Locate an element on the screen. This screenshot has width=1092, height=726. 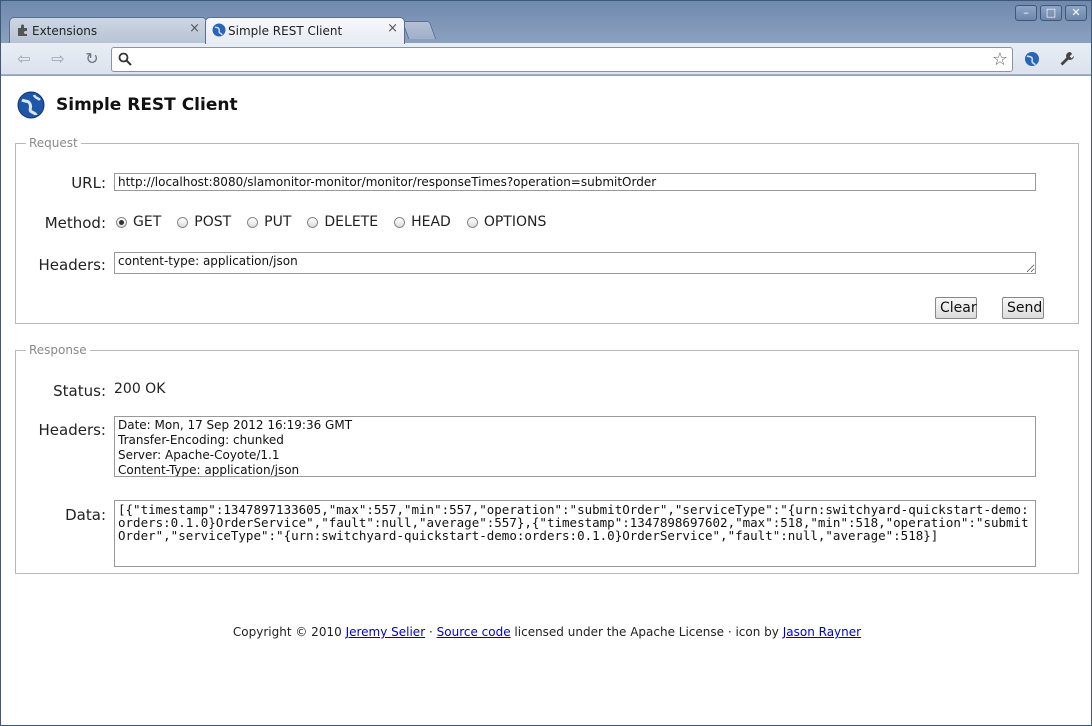
method-option-label: HEAD is located at coordinates (431, 222).